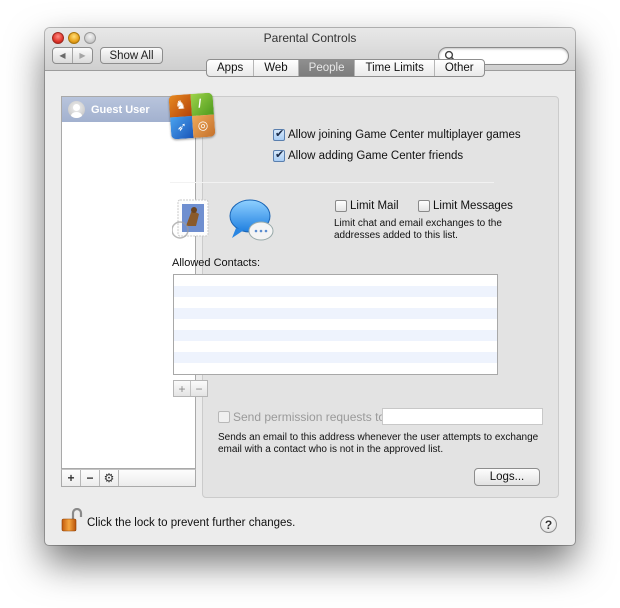  I want to click on tab-bar: Apps Web People Time Limits Other, so click(345, 68).